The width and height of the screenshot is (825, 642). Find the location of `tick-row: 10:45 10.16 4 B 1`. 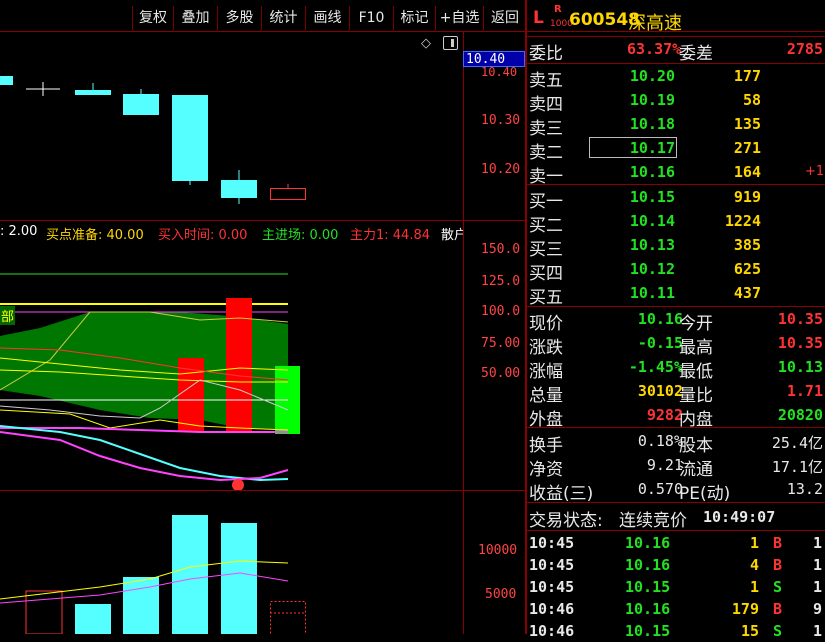

tick-row: 10:45 10.16 4 B 1 is located at coordinates (676, 565).